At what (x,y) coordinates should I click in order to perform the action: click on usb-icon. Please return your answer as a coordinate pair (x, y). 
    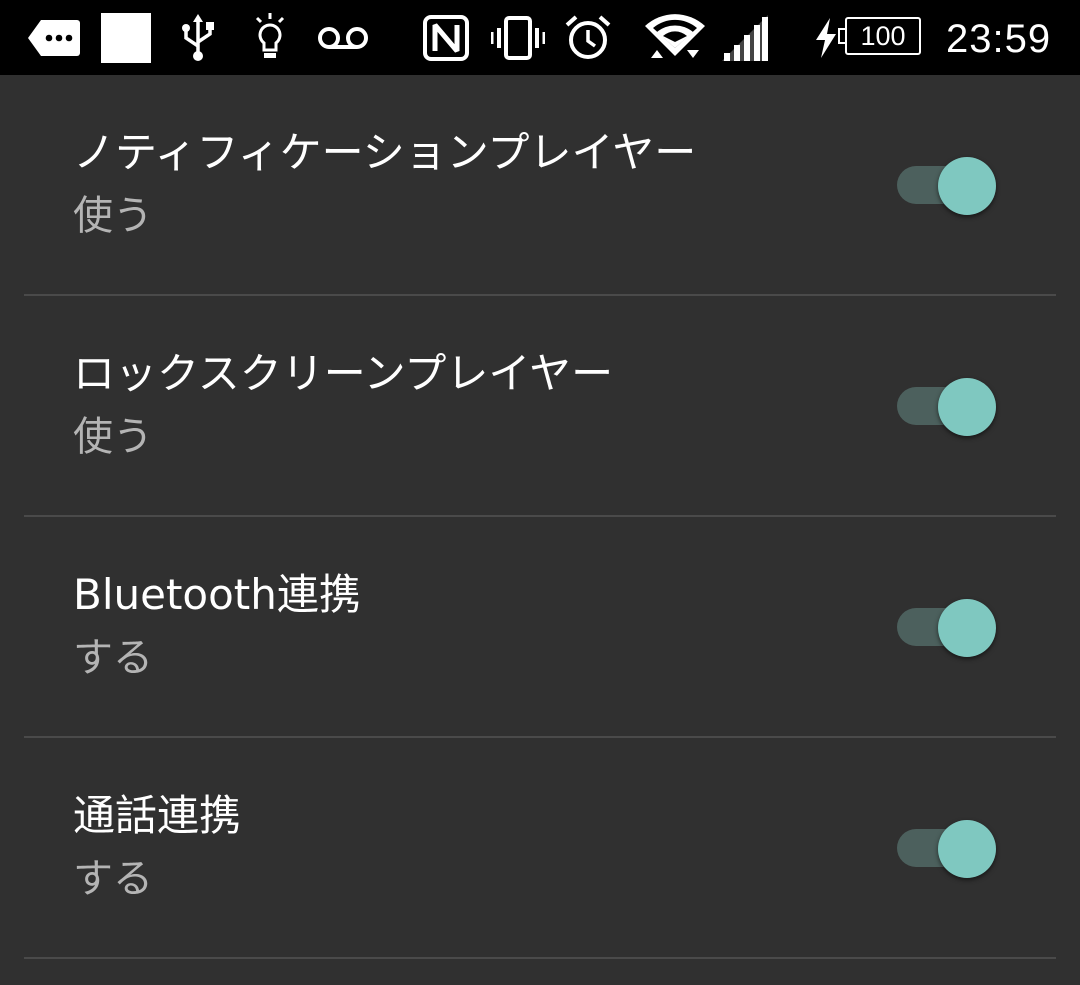
    Looking at the image, I should click on (198, 37).